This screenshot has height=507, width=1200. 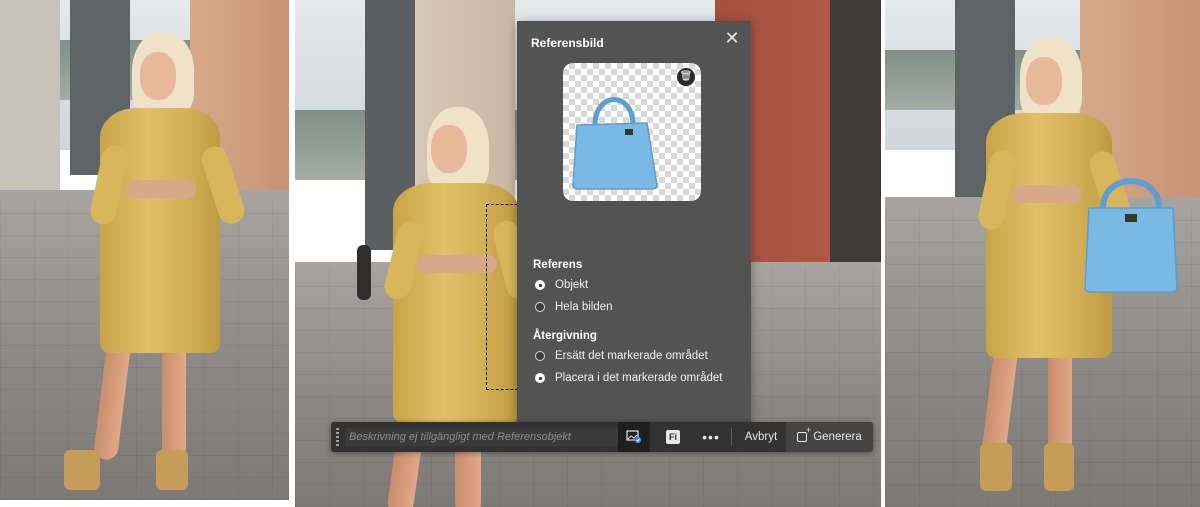 I want to click on reference-image-button, so click(x=634, y=437).